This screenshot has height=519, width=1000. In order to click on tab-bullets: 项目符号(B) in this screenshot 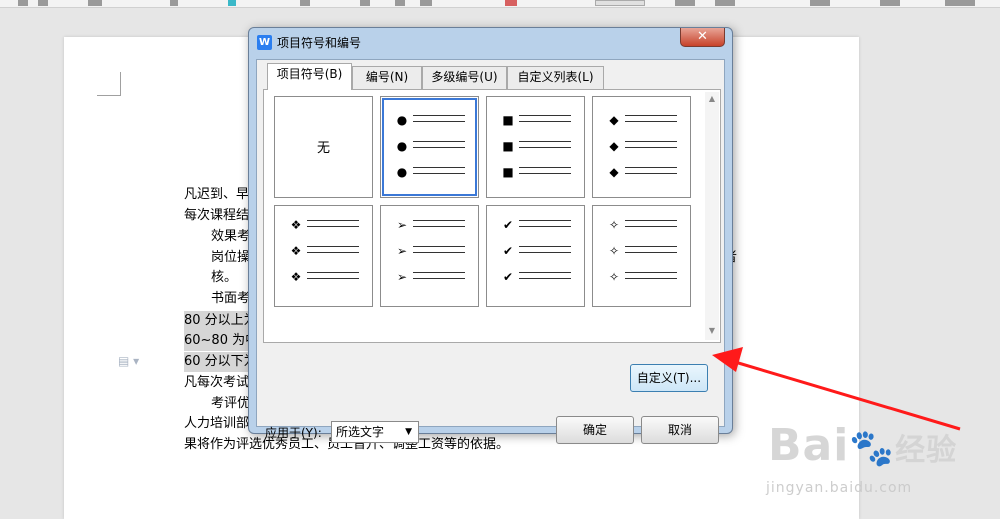, I will do `click(309, 76)`.